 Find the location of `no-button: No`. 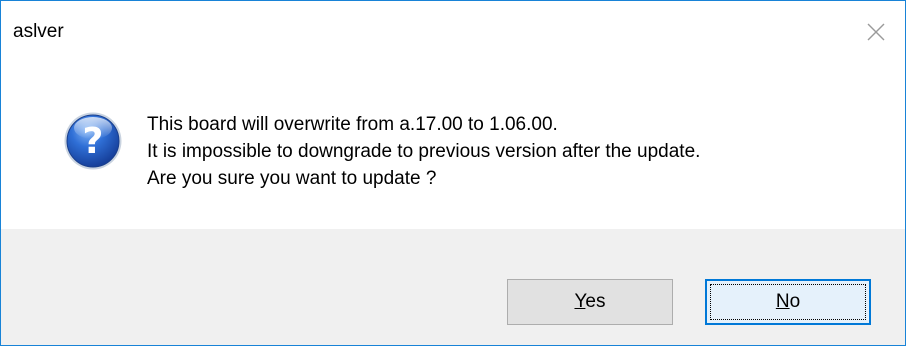

no-button: No is located at coordinates (788, 302).